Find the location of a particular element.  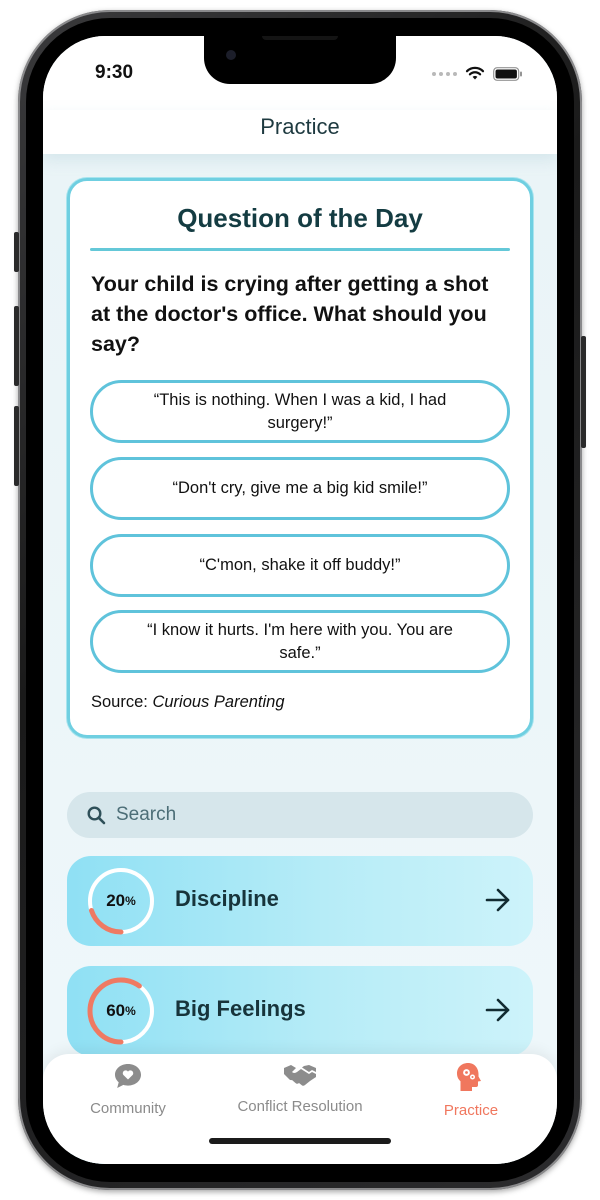

progress-percent: 20% is located at coordinates (121, 901).